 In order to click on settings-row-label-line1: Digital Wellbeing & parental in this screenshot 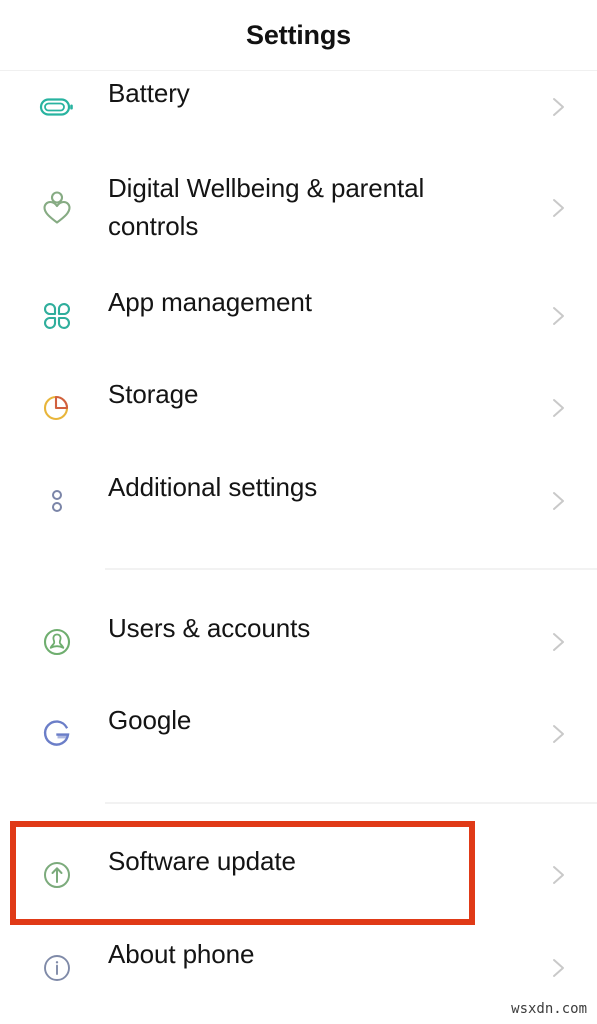, I will do `click(266, 188)`.